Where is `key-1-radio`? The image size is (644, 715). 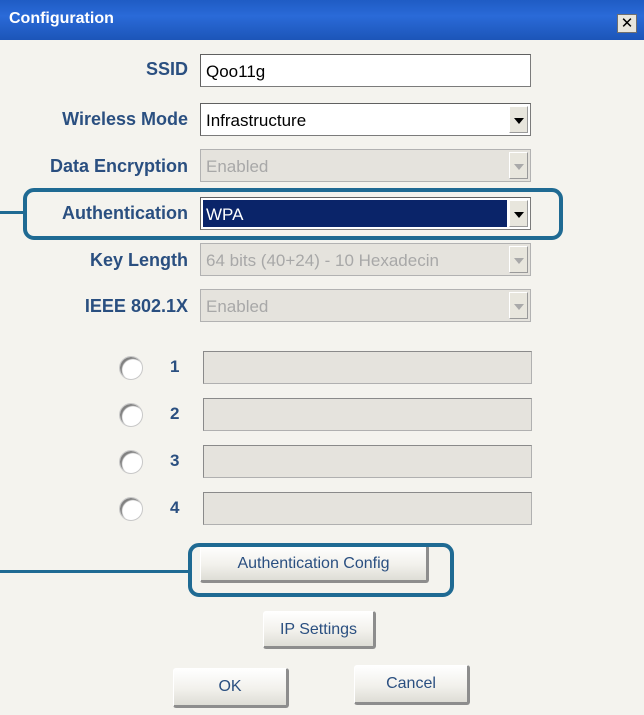
key-1-radio is located at coordinates (131, 368).